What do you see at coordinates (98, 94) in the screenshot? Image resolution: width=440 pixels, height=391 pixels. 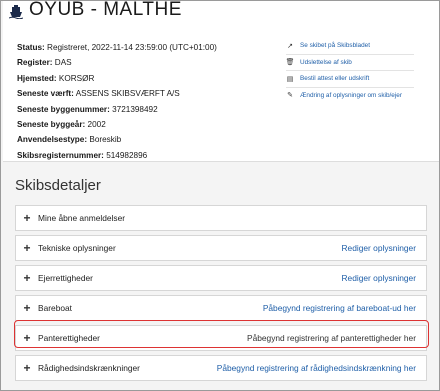 I see `detail-vaerft: Seneste værft: ASSENS SKIBSVÆRFT A/S` at bounding box center [98, 94].